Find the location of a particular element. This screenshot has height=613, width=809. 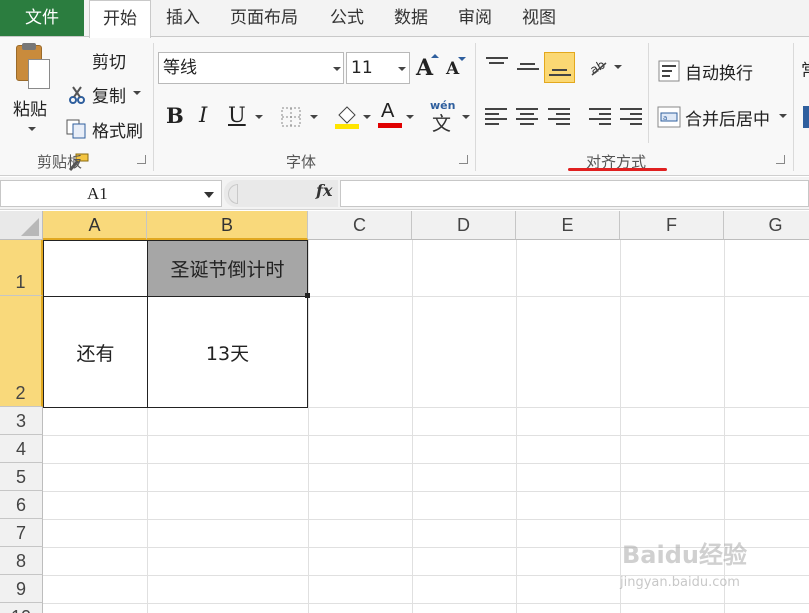

font-color-dropdown-icon is located at coordinates (410, 117).